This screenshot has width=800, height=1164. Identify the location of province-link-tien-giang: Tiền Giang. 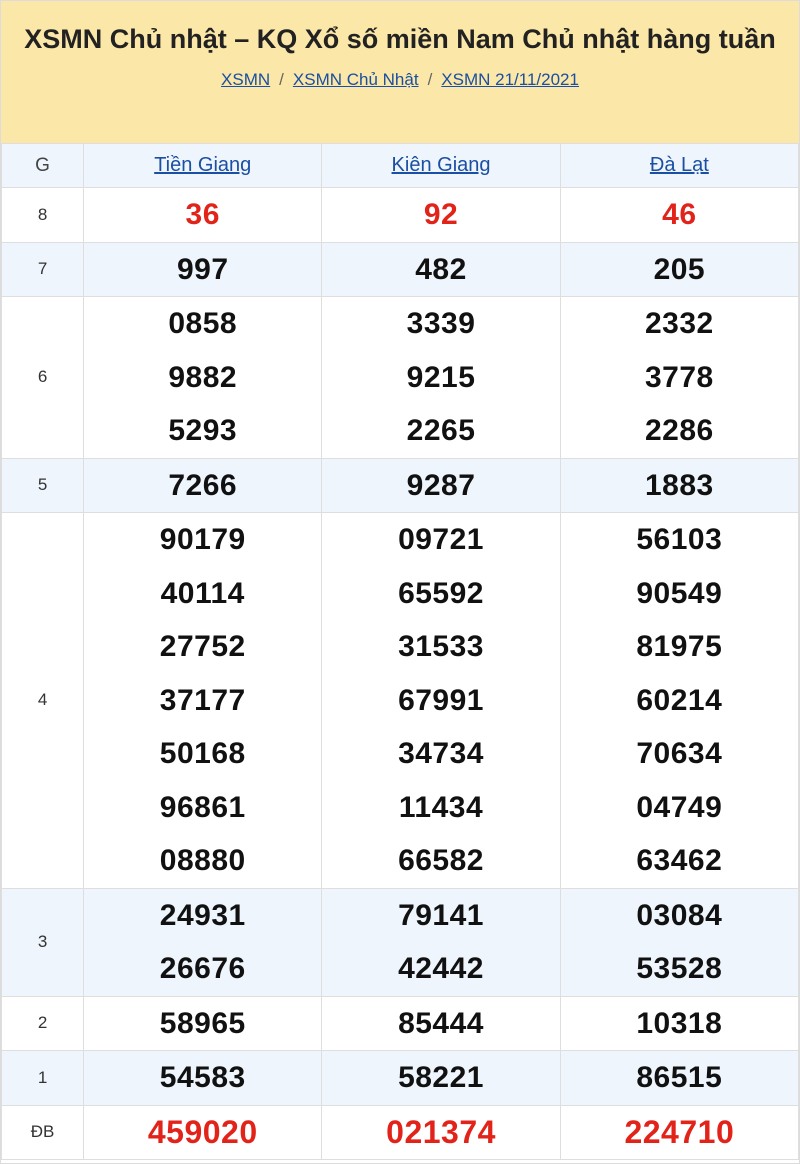
(202, 165).